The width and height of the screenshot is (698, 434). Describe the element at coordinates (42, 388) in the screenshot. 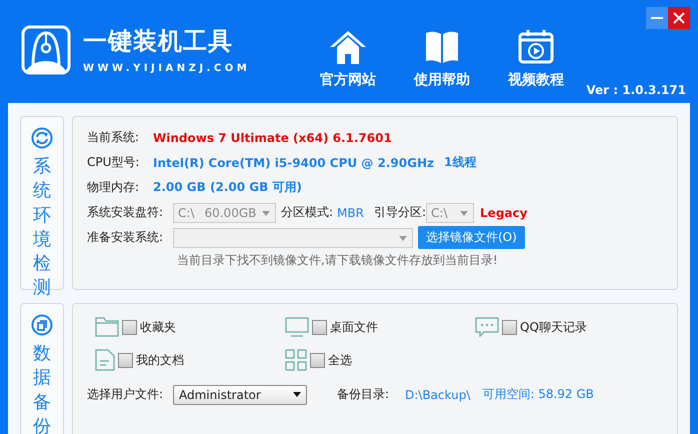

I see `section-title: 数据备份` at that location.